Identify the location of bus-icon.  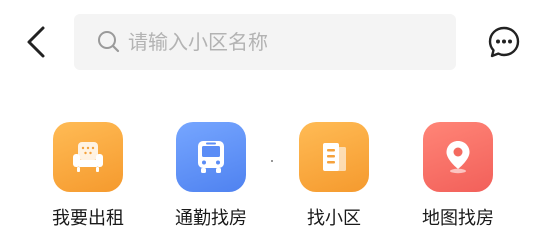
(211, 157).